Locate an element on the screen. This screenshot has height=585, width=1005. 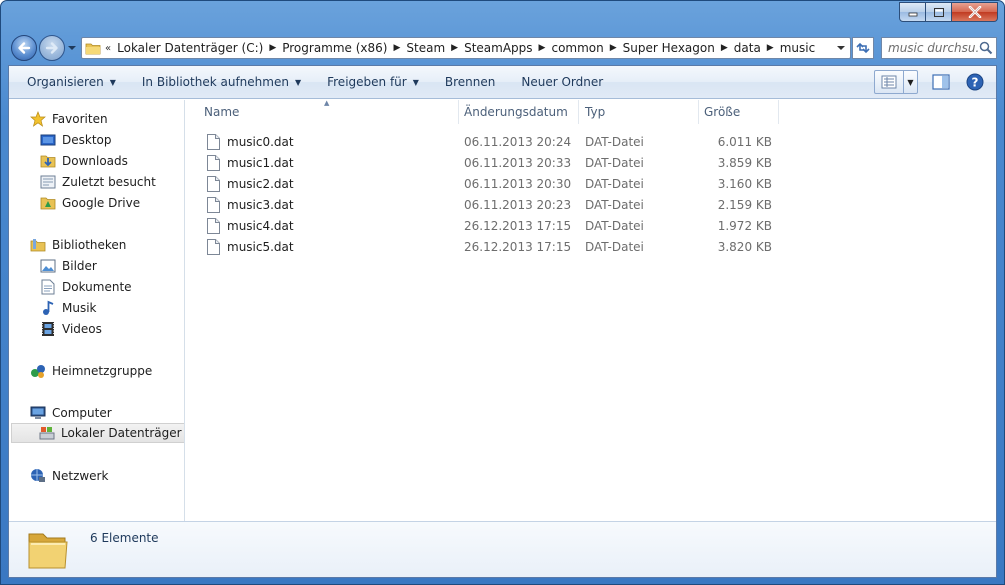
nav-google-drive: Google Drive is located at coordinates (90, 203).